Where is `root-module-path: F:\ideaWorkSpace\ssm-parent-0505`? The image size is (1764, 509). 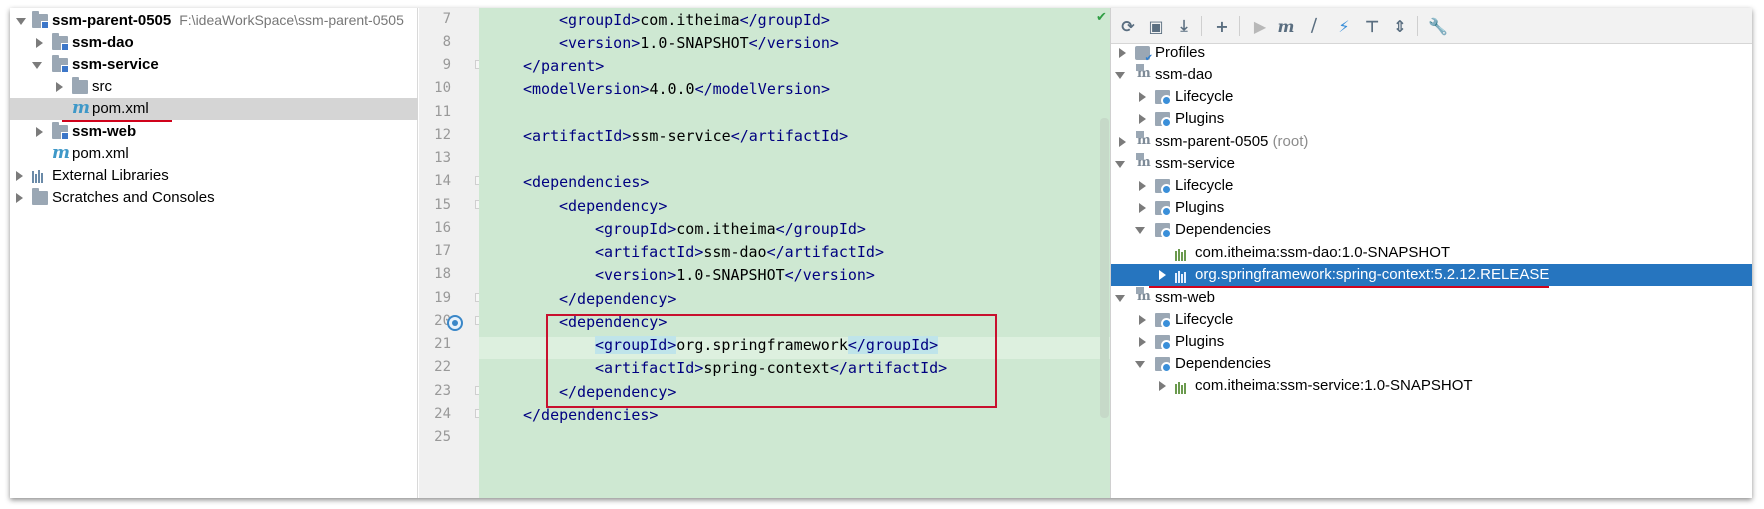
root-module-path: F:\ideaWorkSpace\ssm-parent-0505 is located at coordinates (291, 20).